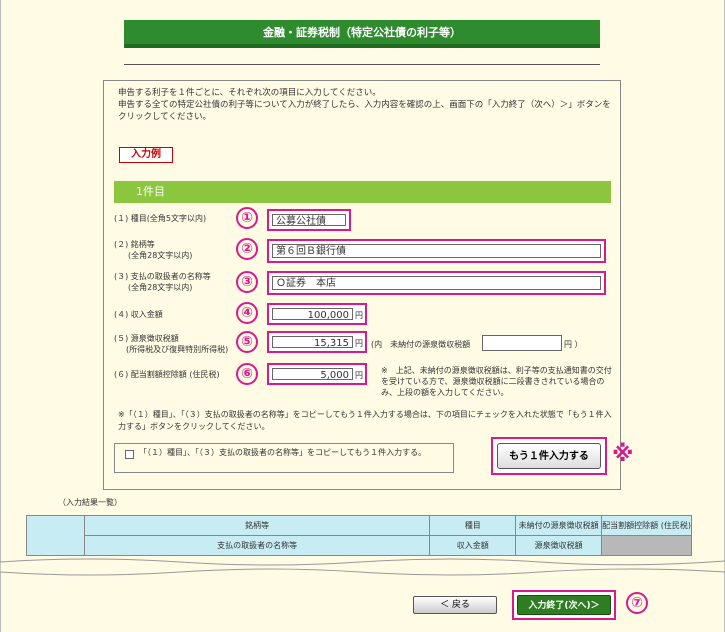  I want to click on brand-label-line2: (全角28文字以内), so click(160, 255).